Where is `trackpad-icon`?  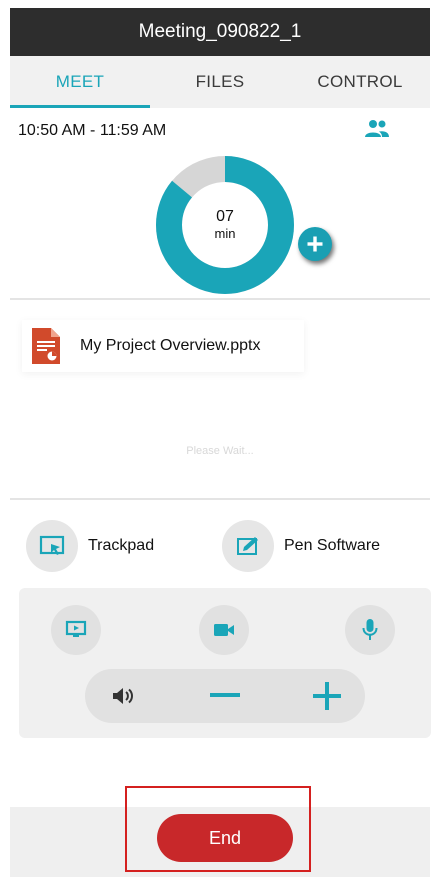
trackpad-icon is located at coordinates (52, 545).